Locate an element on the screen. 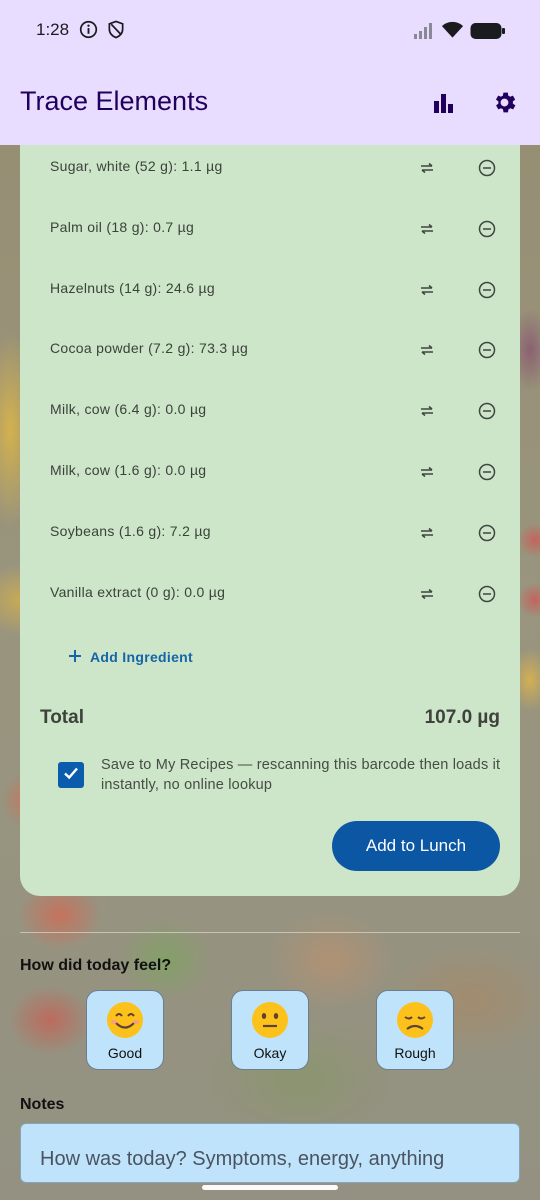 This screenshot has width=540, height=1200. mood-okay-button: Okay is located at coordinates (270, 1030).